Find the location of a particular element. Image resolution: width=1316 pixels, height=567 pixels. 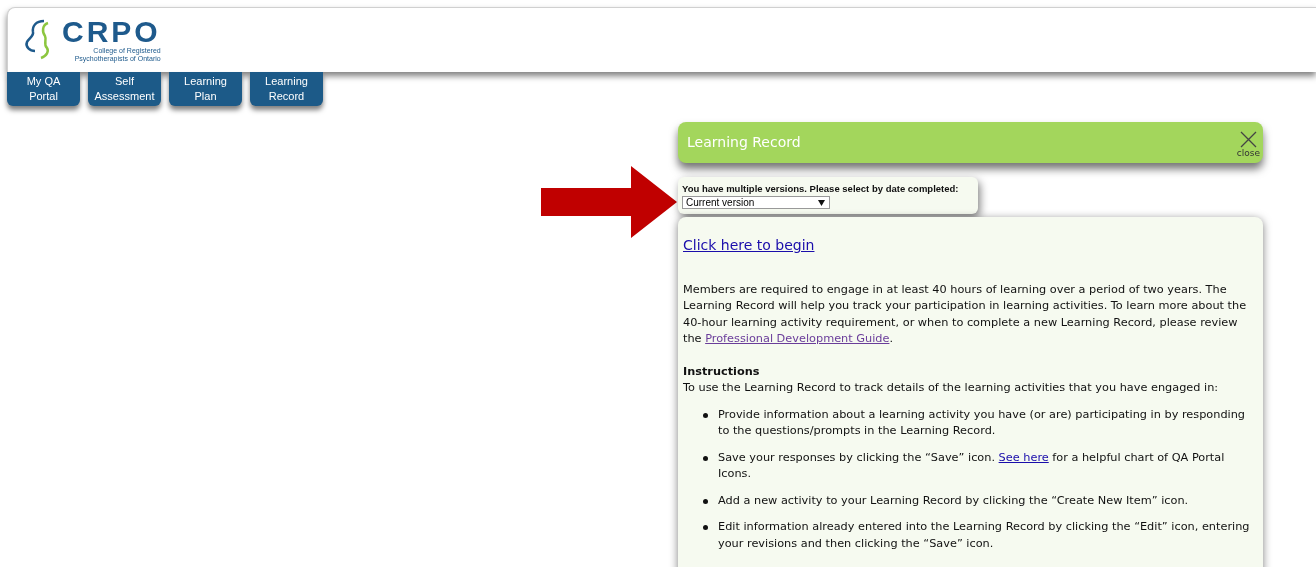

logo-wordmark: CRPO is located at coordinates (111, 32).